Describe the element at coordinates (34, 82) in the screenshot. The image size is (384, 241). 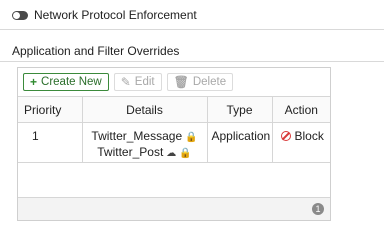
I see `plus-icon: +` at that location.